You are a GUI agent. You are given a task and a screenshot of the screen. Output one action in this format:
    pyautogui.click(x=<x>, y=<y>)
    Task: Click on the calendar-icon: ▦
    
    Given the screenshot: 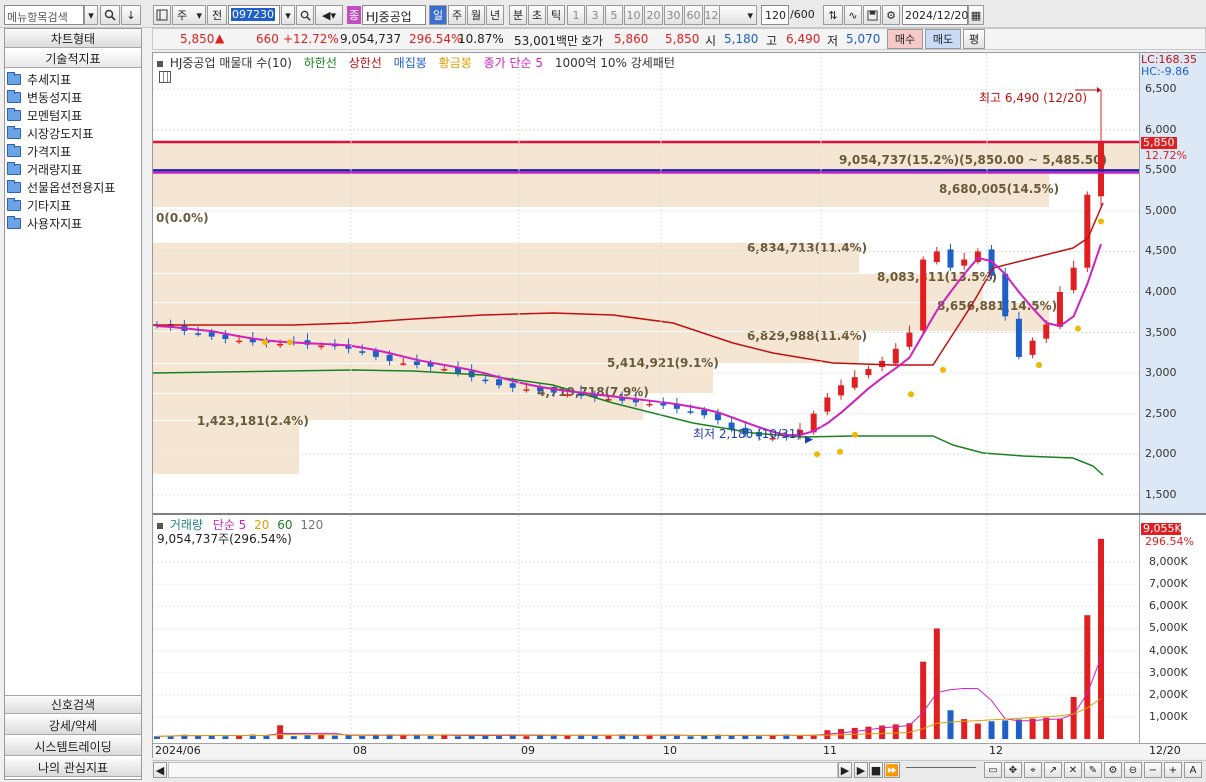 What is the action you would take?
    pyautogui.click(x=976, y=15)
    